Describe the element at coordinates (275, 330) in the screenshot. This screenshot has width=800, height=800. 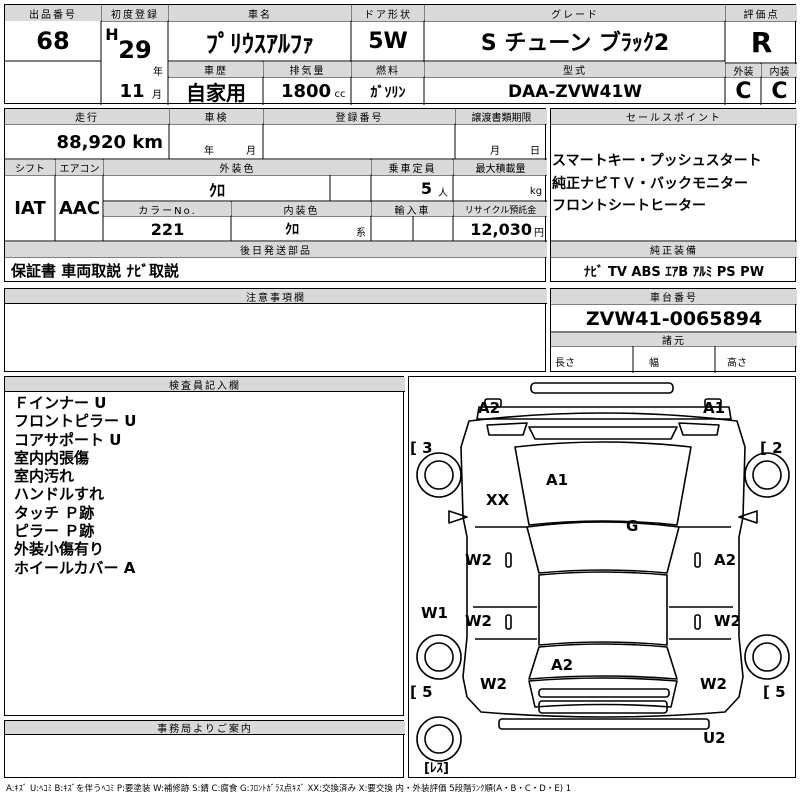
I see `notes-block: 注意事項欄` at that location.